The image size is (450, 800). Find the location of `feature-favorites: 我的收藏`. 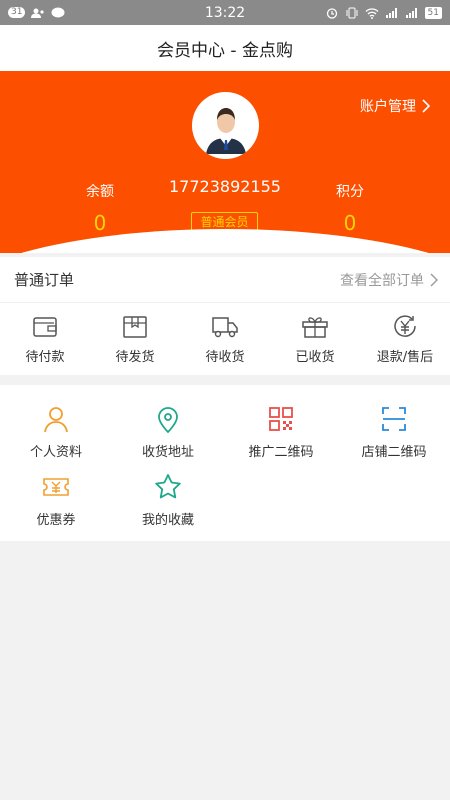

feature-favorites: 我的收藏 is located at coordinates (168, 500).